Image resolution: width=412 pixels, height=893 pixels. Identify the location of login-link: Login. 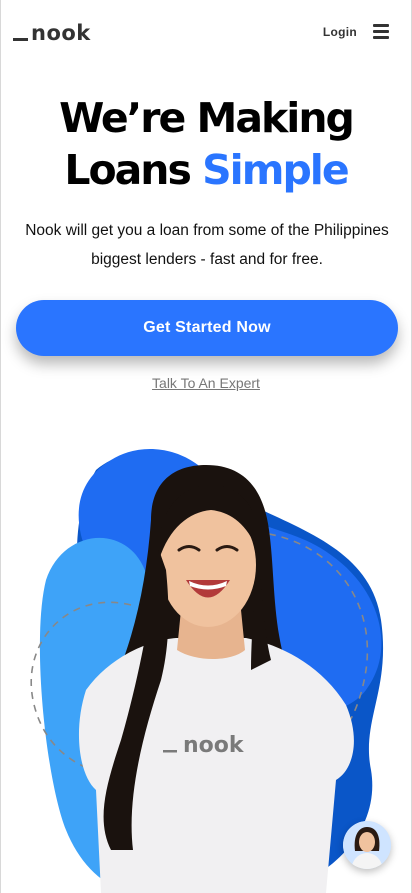
(340, 32).